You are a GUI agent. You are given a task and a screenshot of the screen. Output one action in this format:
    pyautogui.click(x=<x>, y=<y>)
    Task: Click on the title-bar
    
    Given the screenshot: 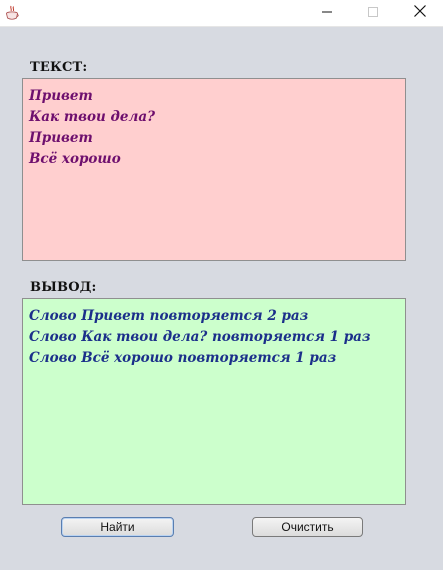 What is the action you would take?
    pyautogui.click(x=221, y=13)
    